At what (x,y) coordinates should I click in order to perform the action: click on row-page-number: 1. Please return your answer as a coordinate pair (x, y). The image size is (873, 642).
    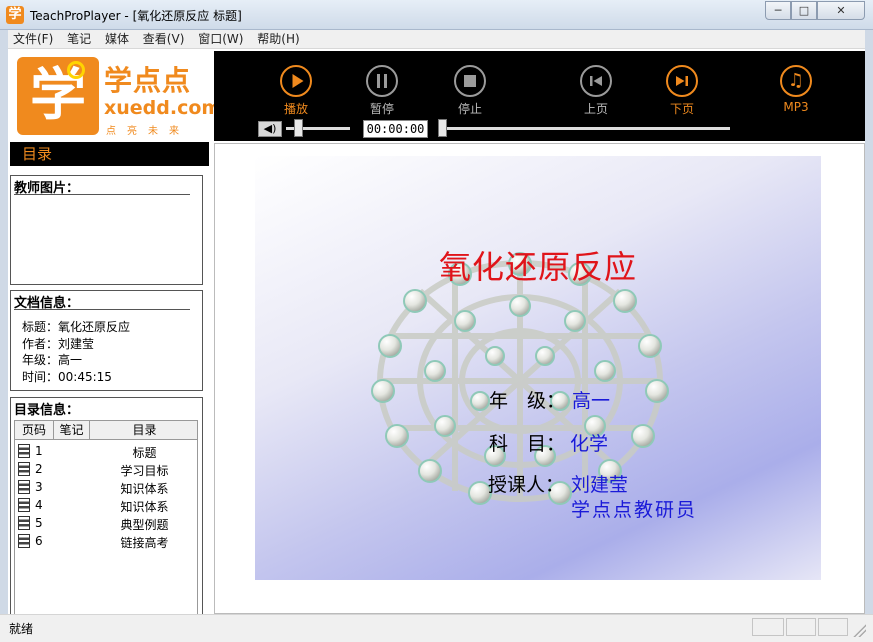
    Looking at the image, I should click on (39, 451).